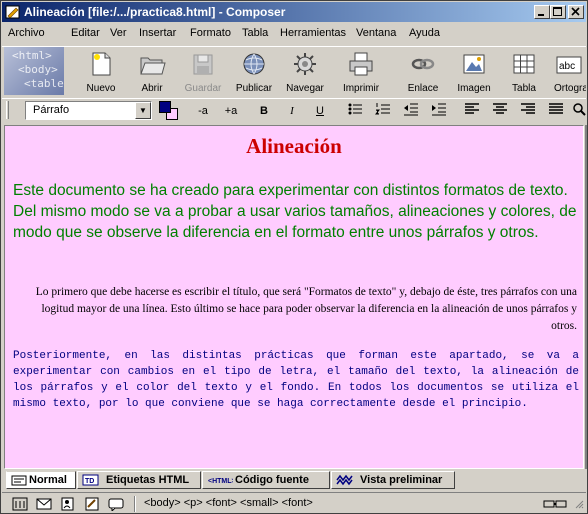  Describe the element at coordinates (228, 503) in the screenshot. I see `element-tag-path: <body> <p> <font> <small> <font>` at that location.